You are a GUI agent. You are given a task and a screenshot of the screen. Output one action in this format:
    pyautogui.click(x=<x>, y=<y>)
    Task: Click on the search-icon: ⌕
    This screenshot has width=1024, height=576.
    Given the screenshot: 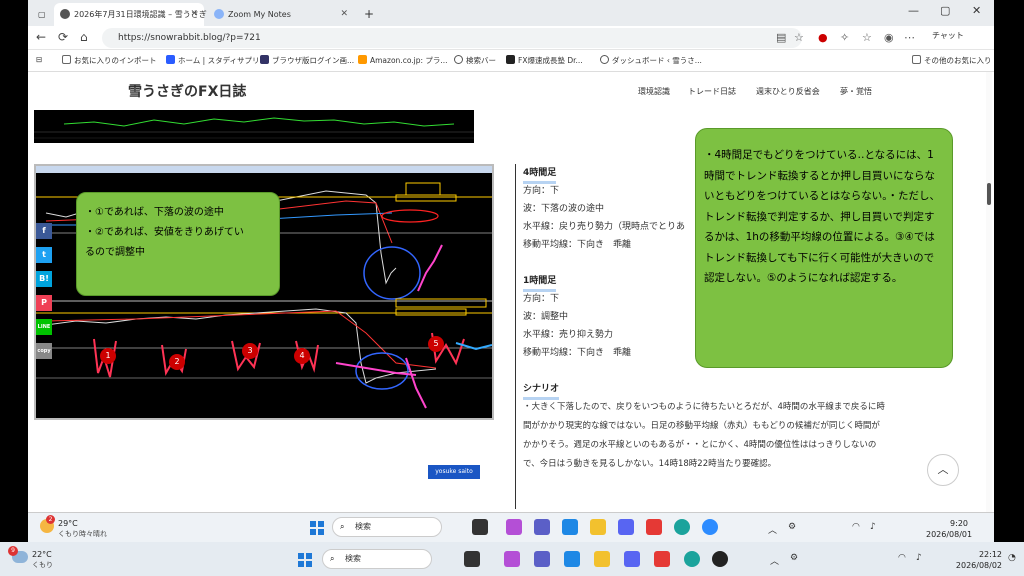 What is the action you would take?
    pyautogui.click(x=342, y=526)
    